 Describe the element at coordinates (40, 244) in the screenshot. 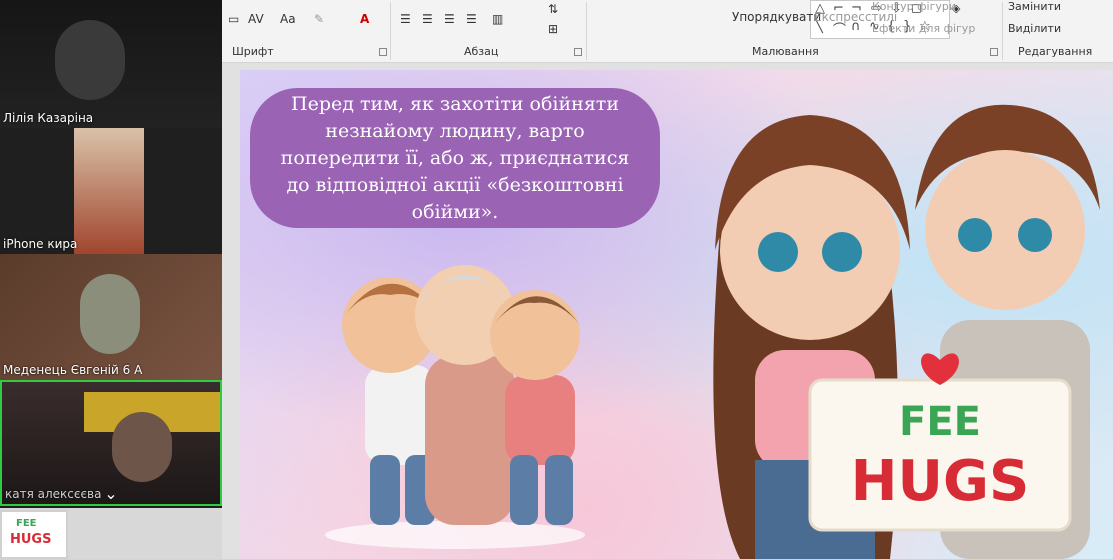

I see `participant-2-name: iPhone кира` at that location.